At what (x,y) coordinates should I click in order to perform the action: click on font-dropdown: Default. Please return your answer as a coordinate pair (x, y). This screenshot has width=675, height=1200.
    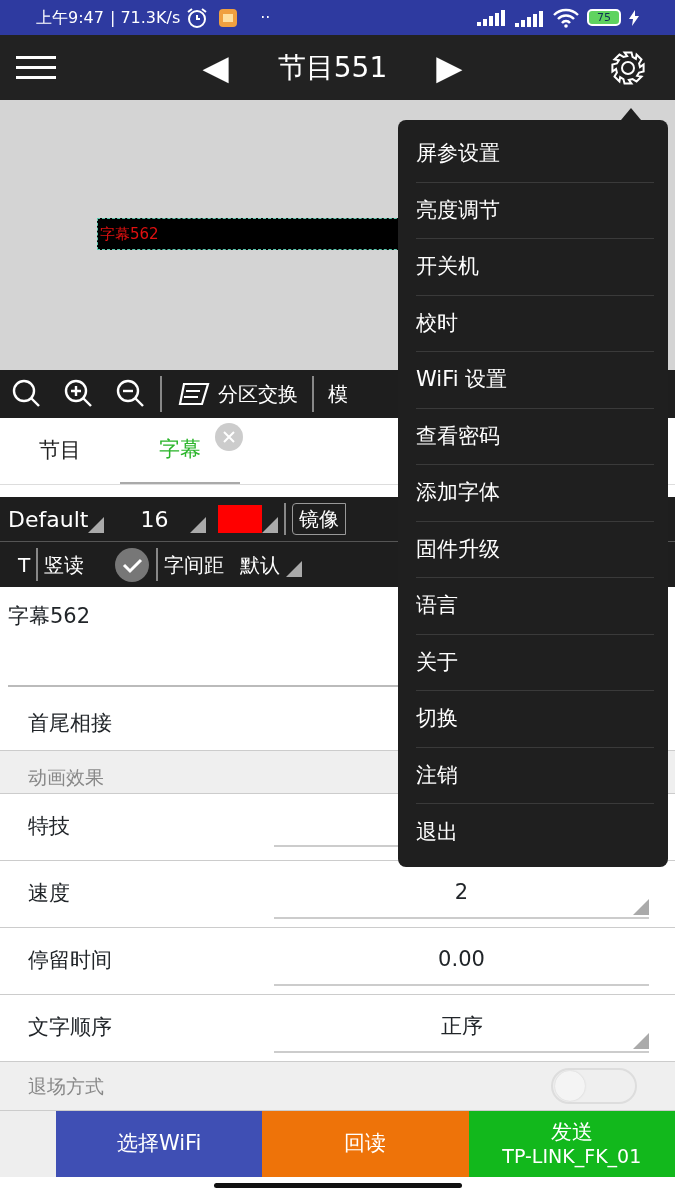
    Looking at the image, I should click on (48, 519).